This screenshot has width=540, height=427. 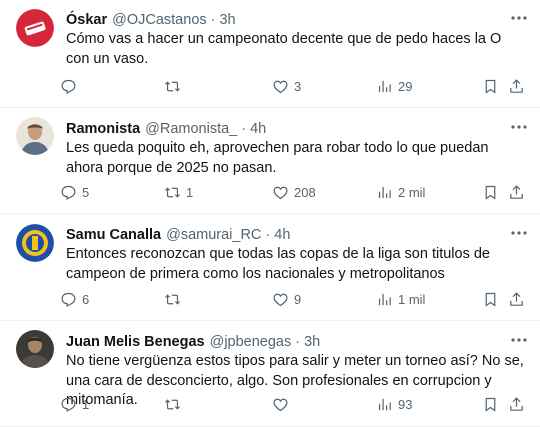 I want to click on author-handle: @samurai_RC, so click(x=213, y=235).